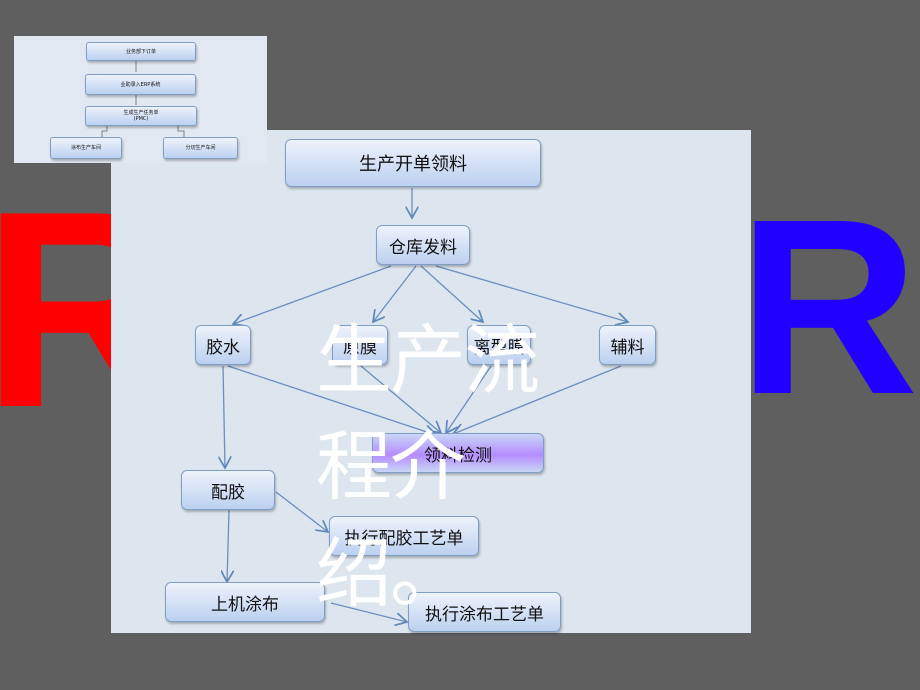 This screenshot has width=920, height=690. I want to click on mini-node-erp-entry: 业助录入ERP系统, so click(140, 84).